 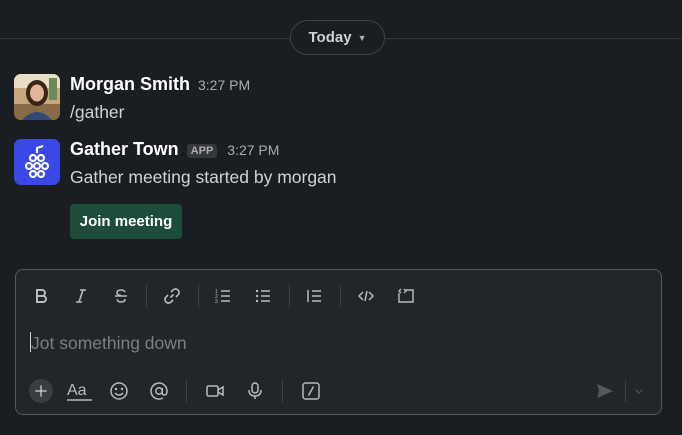 What do you see at coordinates (81, 296) in the screenshot?
I see `italic-icon` at bounding box center [81, 296].